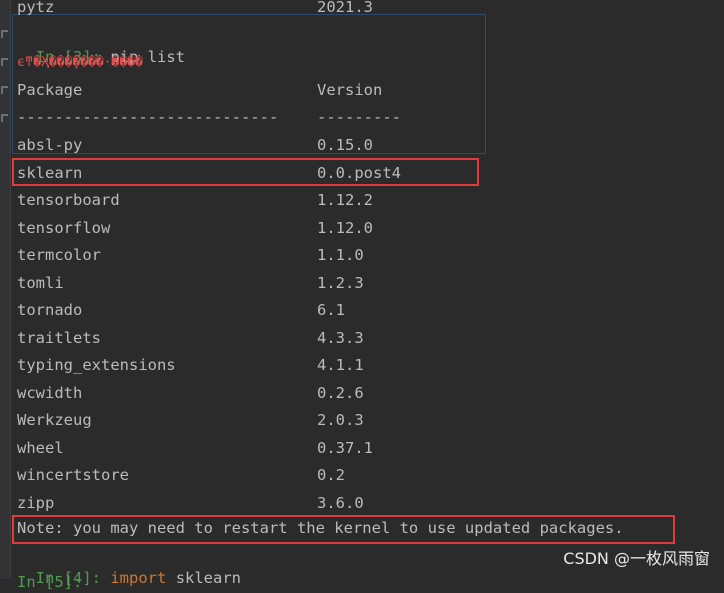 This screenshot has height=593, width=724. I want to click on package-name: traitlets, so click(59, 337).